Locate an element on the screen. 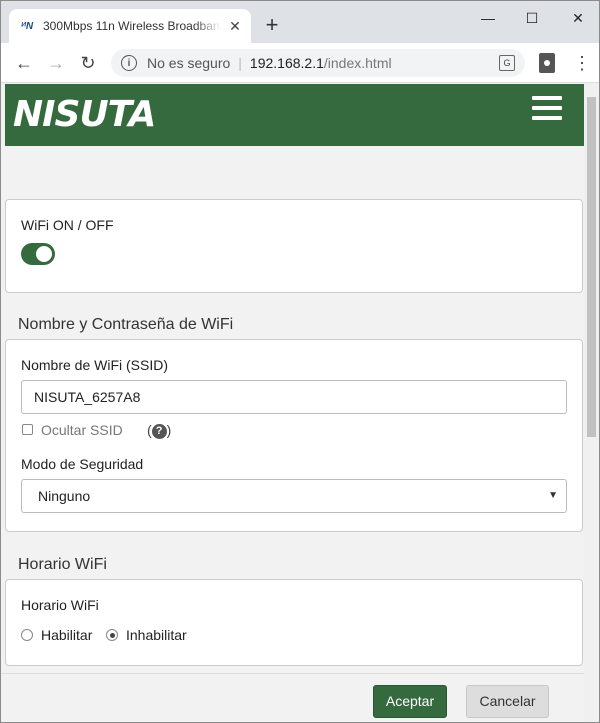 The image size is (600, 723). schedule-enable-label: Habilitar is located at coordinates (67, 635).